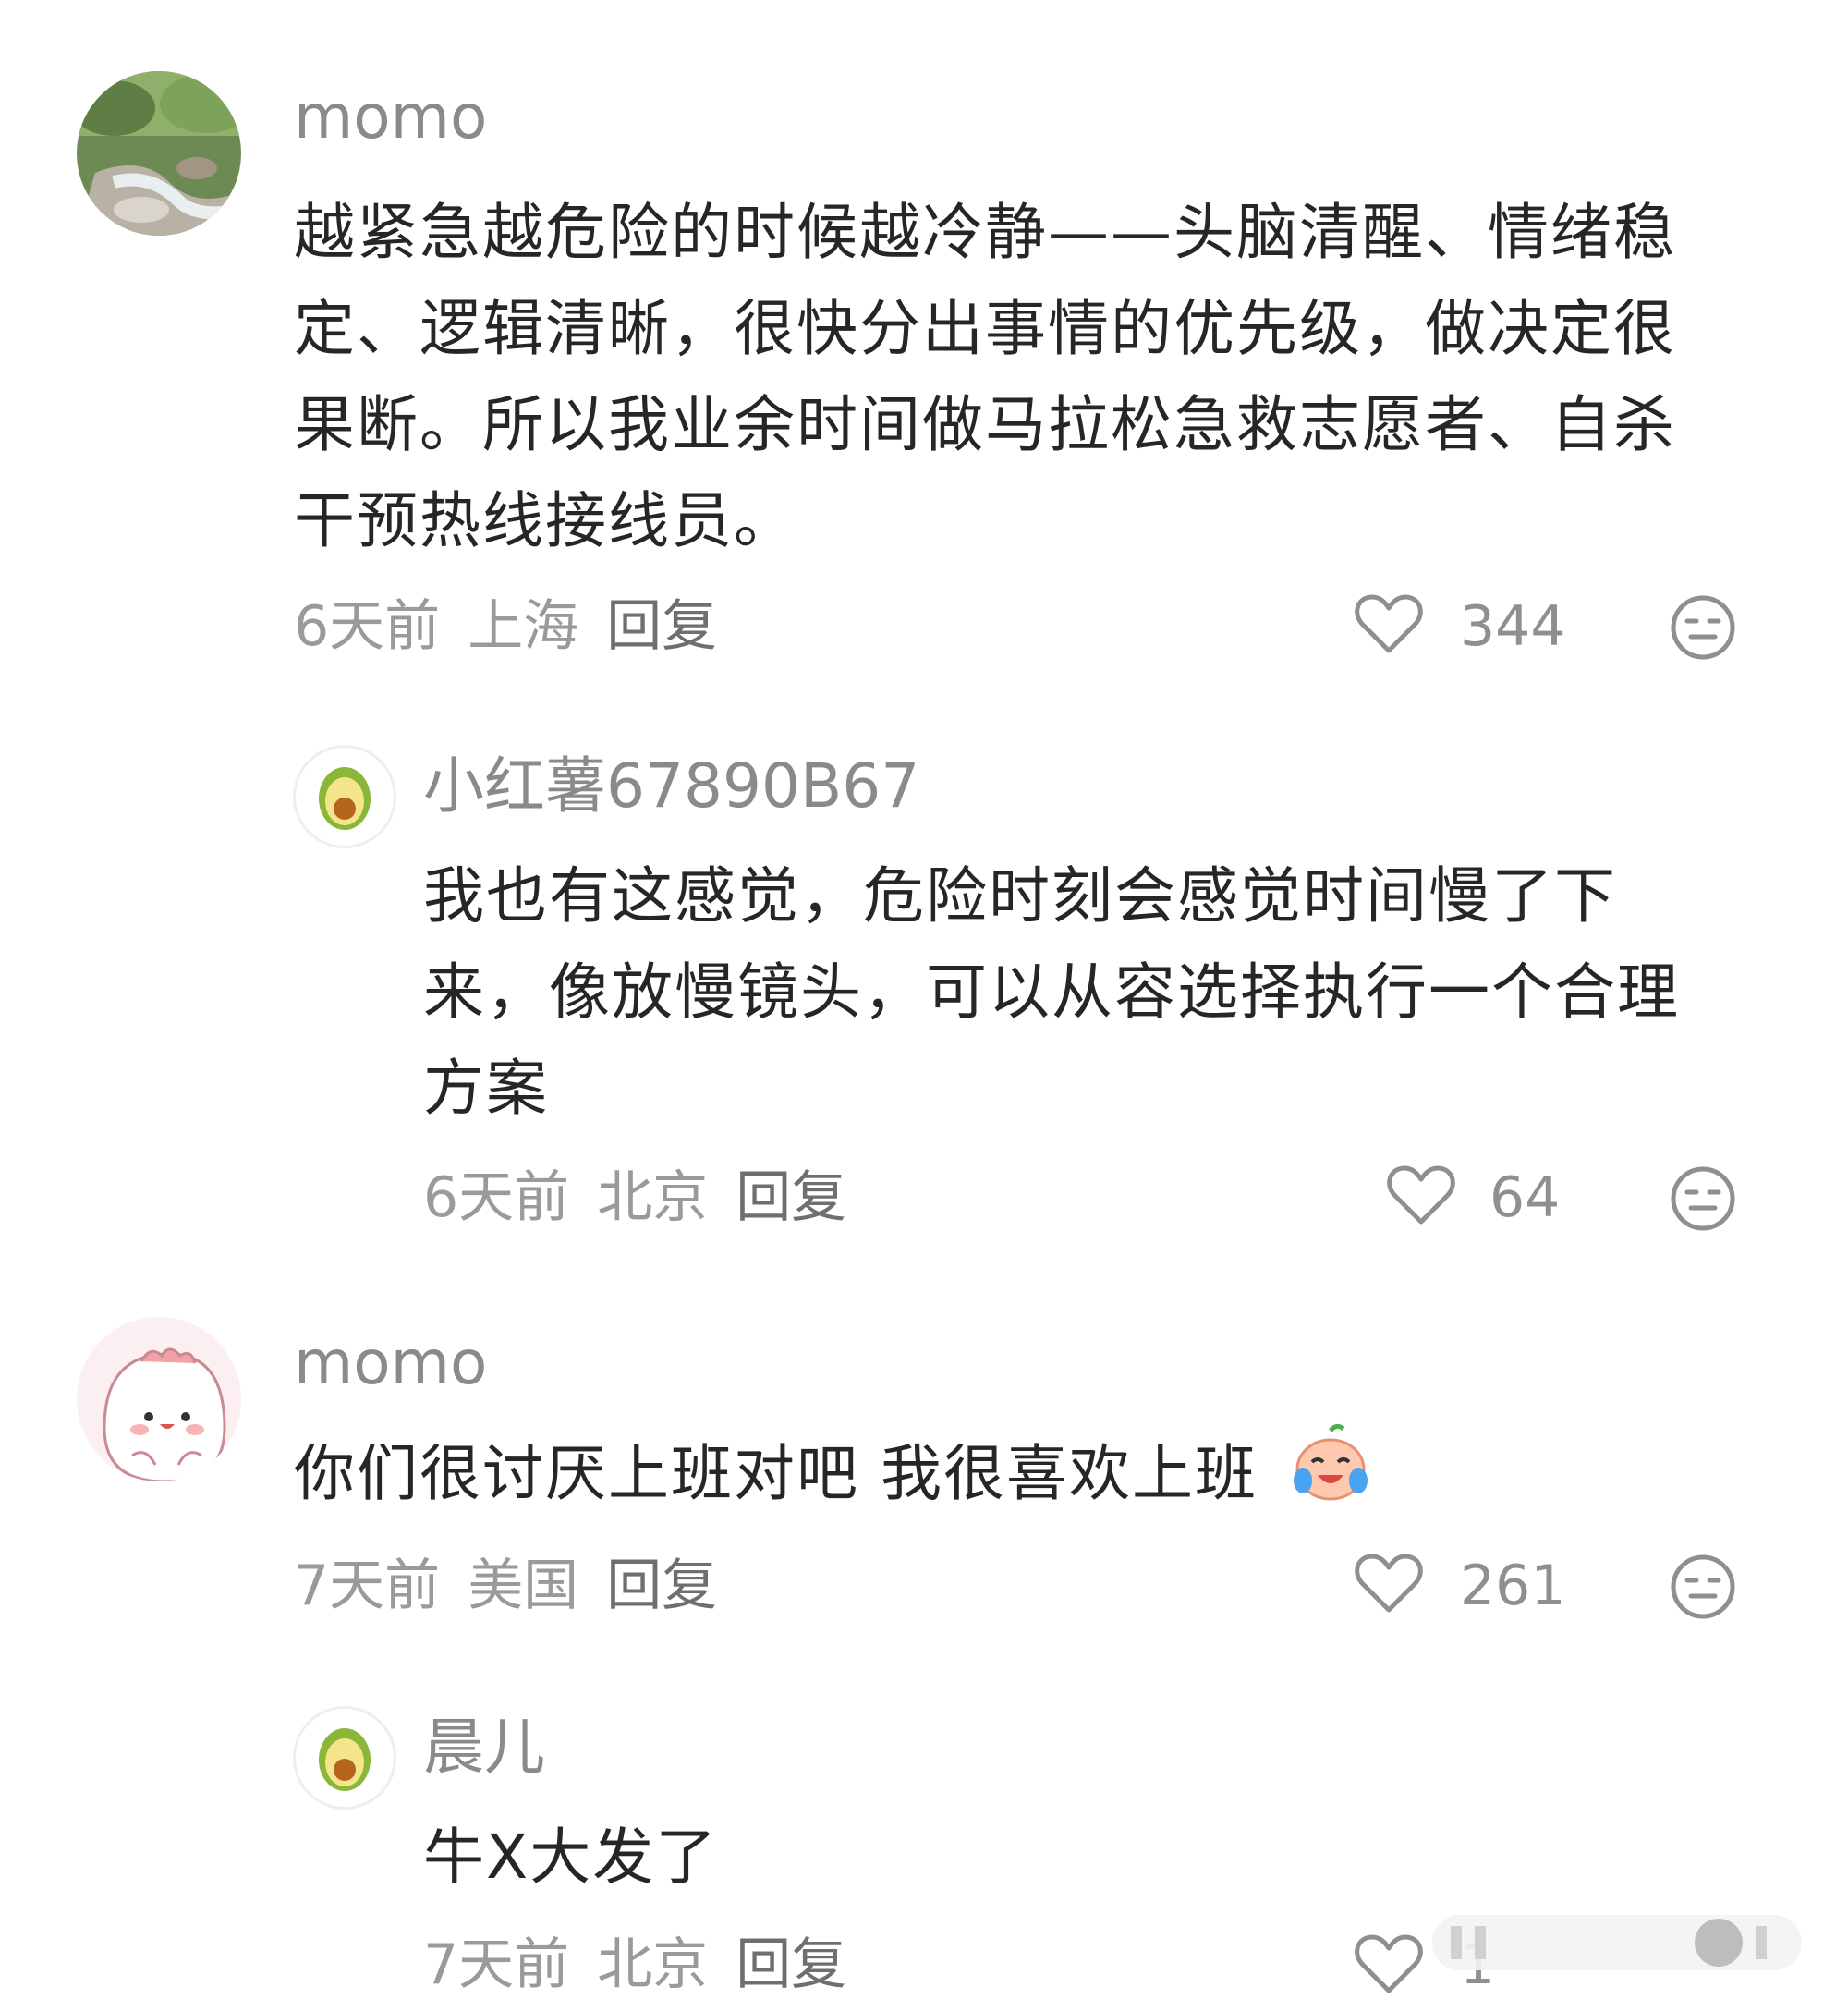  I want to click on comment-text-content: 你们很讨厌上班对吧 我很喜欢上班, so click(776, 1474).